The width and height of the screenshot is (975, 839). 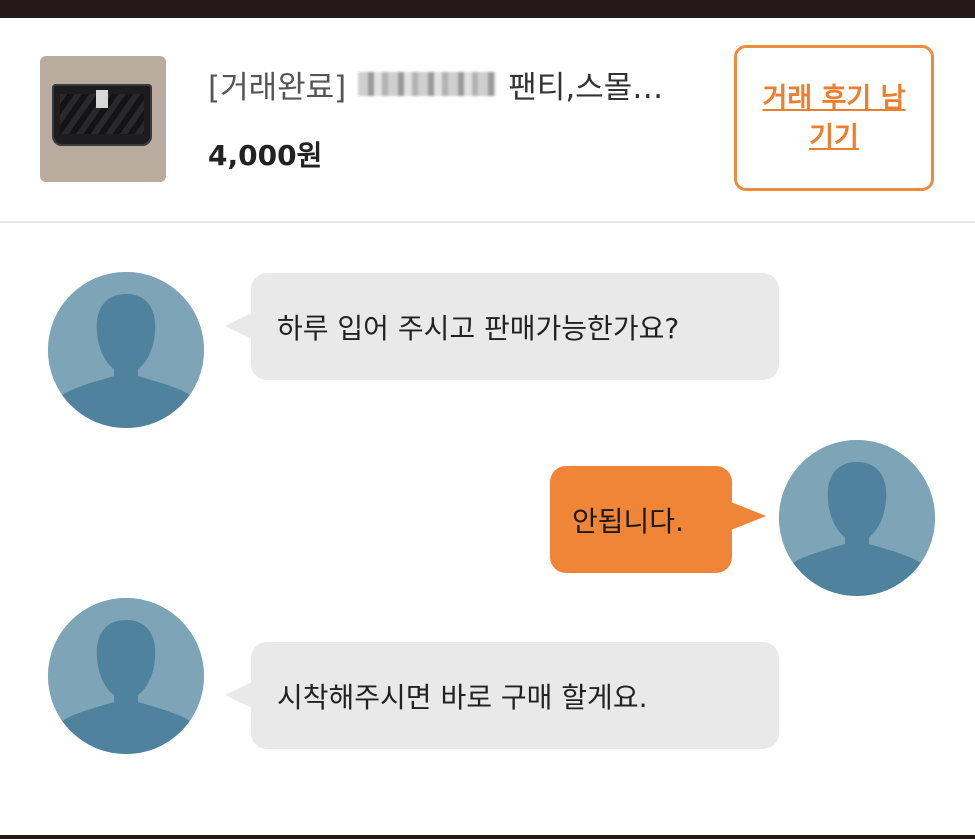 I want to click on message-bubble-incoming: 시착해주시면 바로 구매 할게요., so click(x=502, y=695).